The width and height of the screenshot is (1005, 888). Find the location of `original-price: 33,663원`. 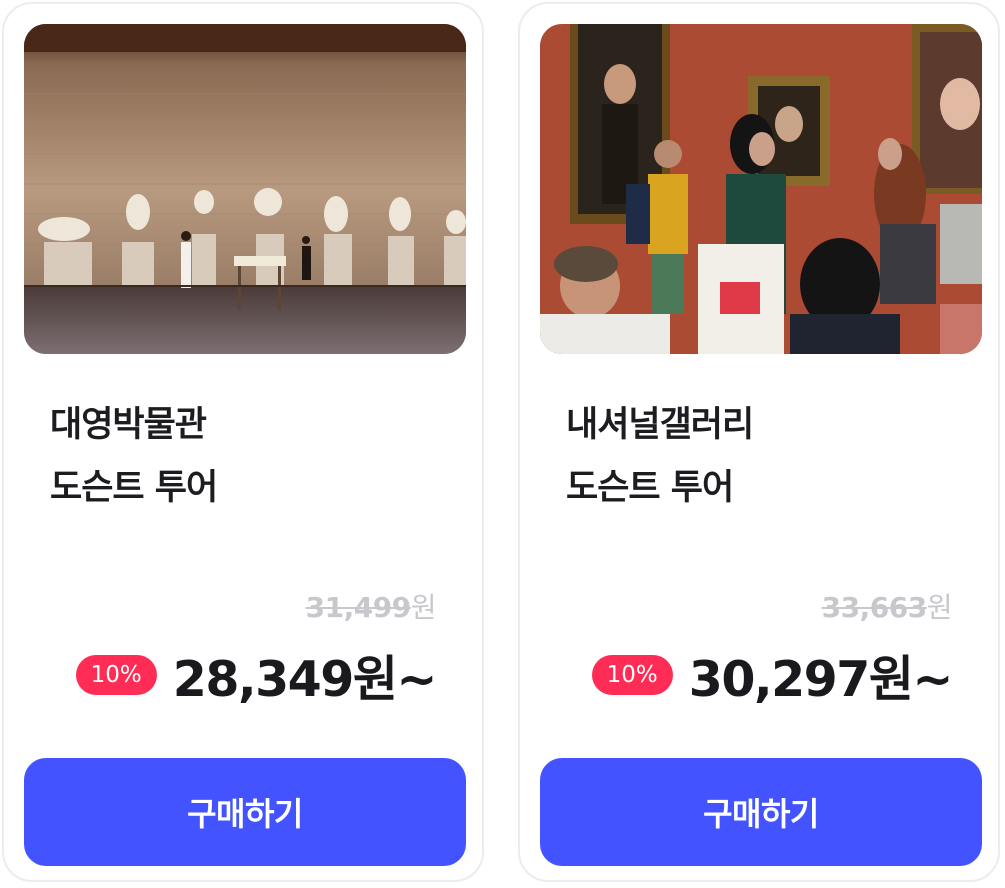

original-price: 33,663원 is located at coordinates (887, 606).